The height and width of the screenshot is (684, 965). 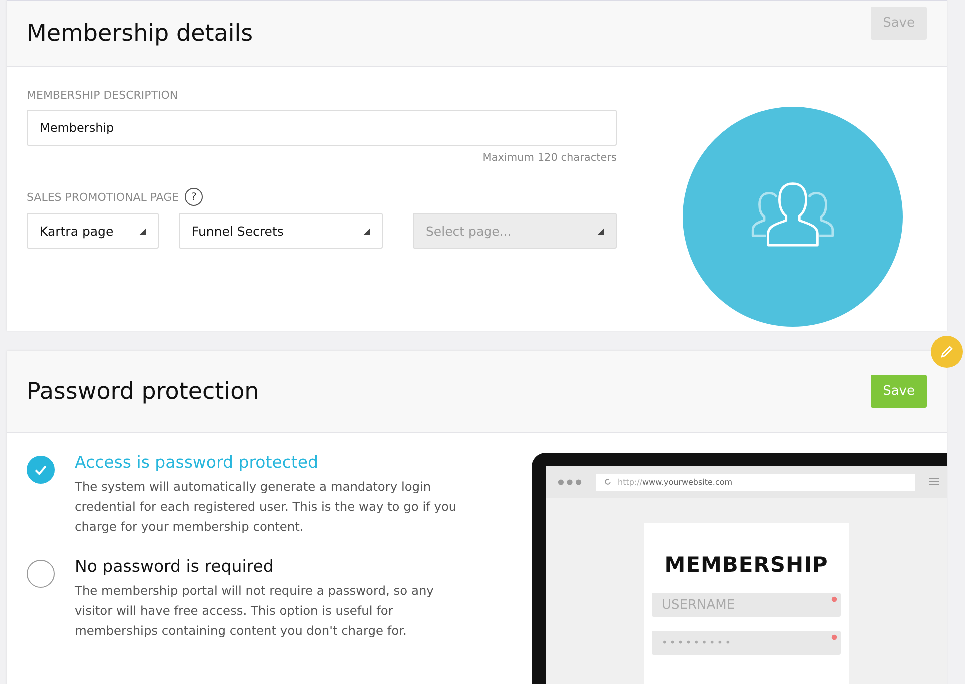 I want to click on option-description: The membership portal will not require a password, so any visitor will have free access. This option is useful for memberships containing content you don't charge for., so click(x=255, y=611).